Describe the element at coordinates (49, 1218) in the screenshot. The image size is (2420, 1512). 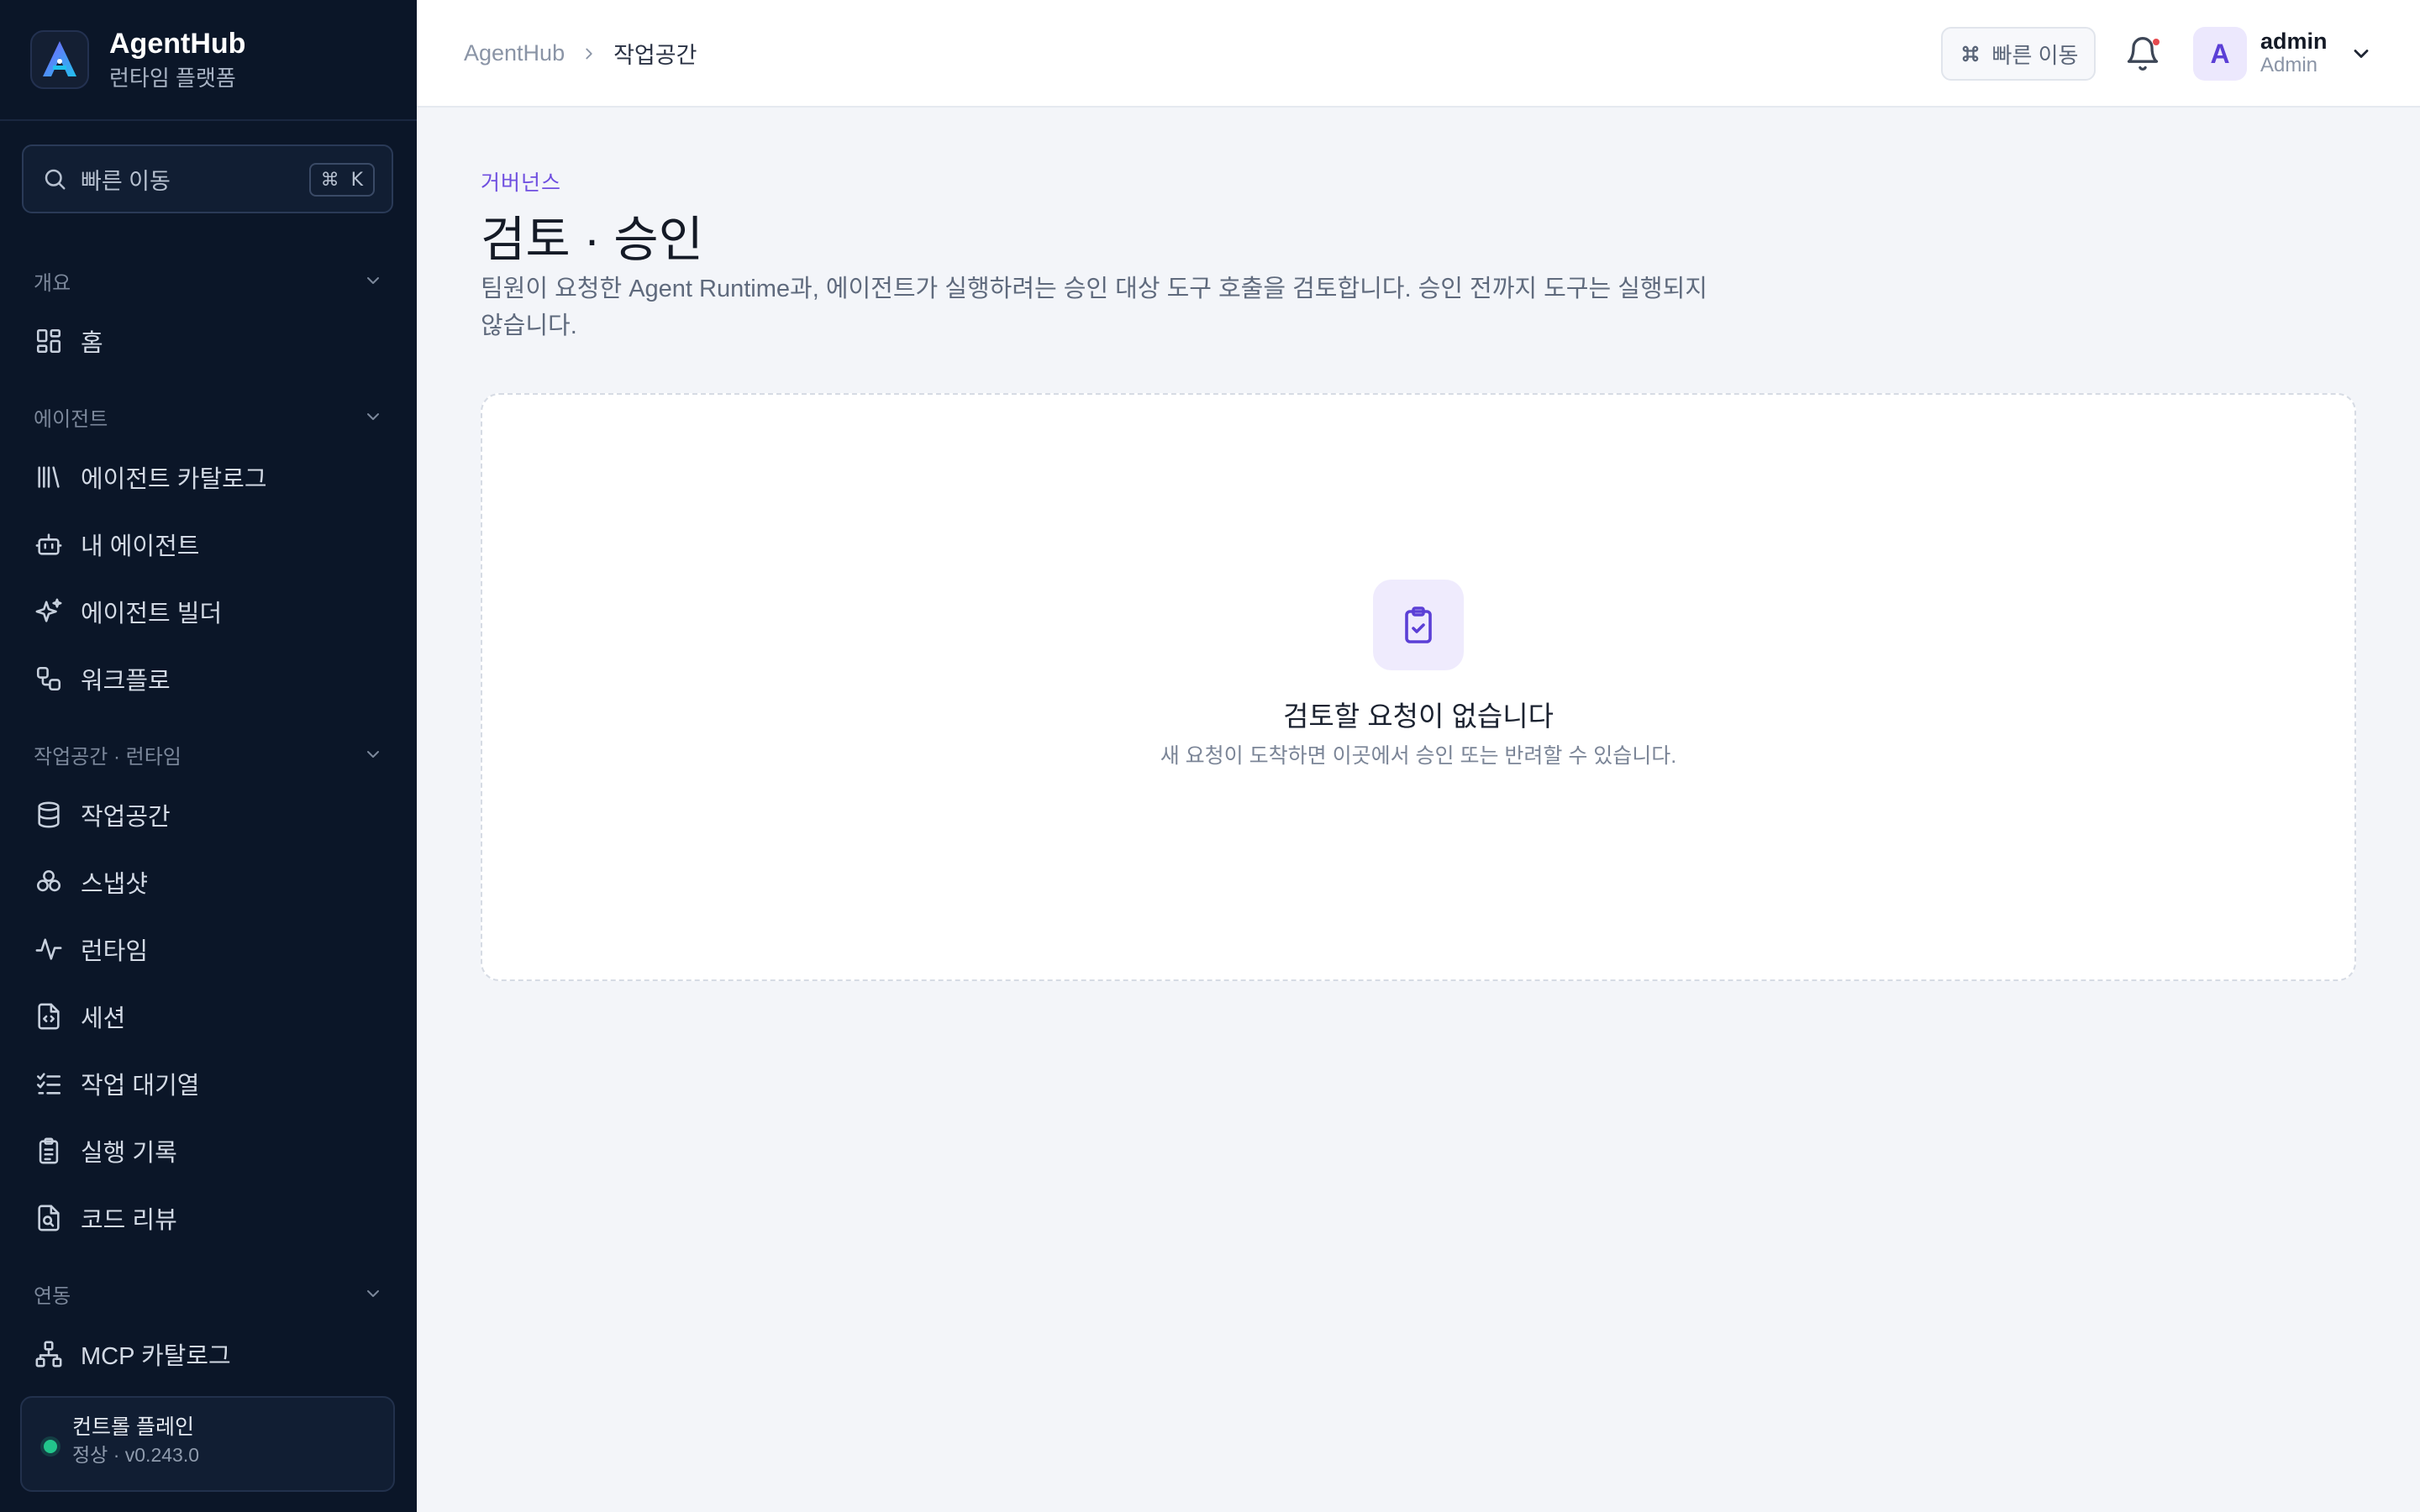
I see `file-search-icon` at that location.